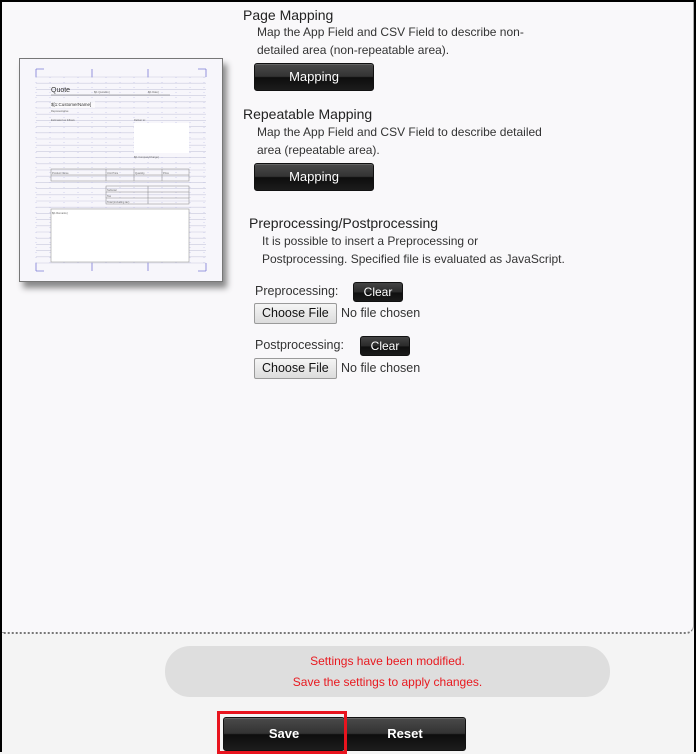 Image resolution: width=696 pixels, height=754 pixels. What do you see at coordinates (153, 92) in the screenshot?
I see `svg-text: $[1:Date]` at bounding box center [153, 92].